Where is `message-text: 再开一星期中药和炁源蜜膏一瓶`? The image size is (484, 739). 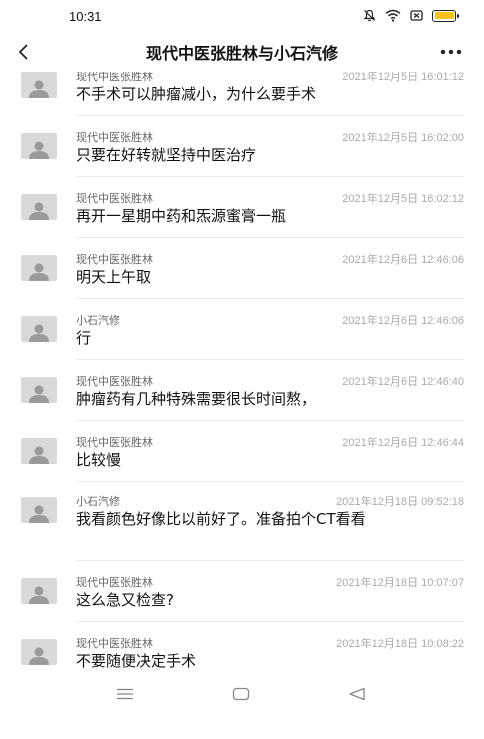 message-text: 再开一星期中药和炁源蜜膏一瓶 is located at coordinates (181, 216).